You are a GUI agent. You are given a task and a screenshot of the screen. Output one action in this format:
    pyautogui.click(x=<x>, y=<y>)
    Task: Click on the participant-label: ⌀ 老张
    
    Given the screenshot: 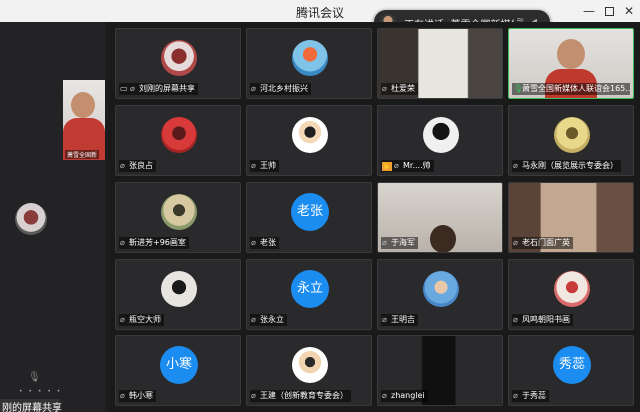 What is the action you would take?
    pyautogui.click(x=264, y=243)
    